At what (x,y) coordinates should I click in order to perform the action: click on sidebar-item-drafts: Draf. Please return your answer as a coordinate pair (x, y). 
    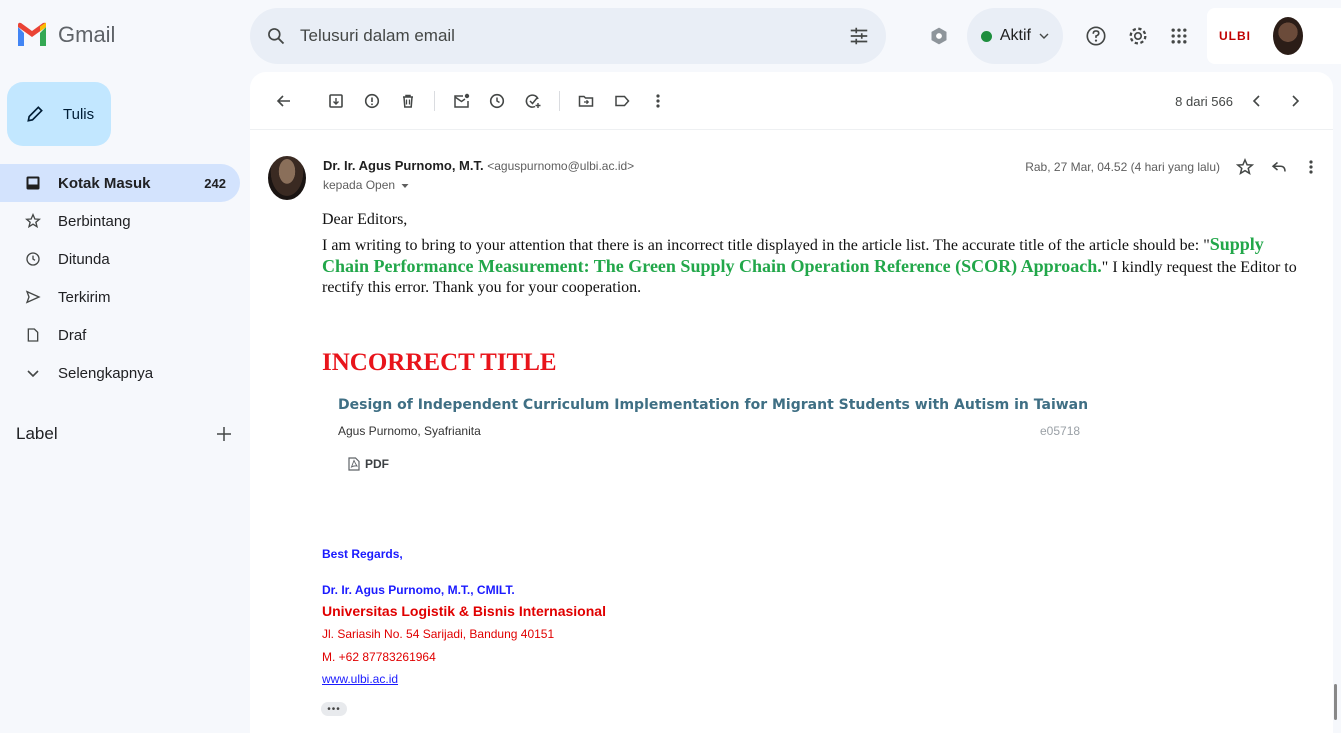
    Looking at the image, I should click on (120, 335).